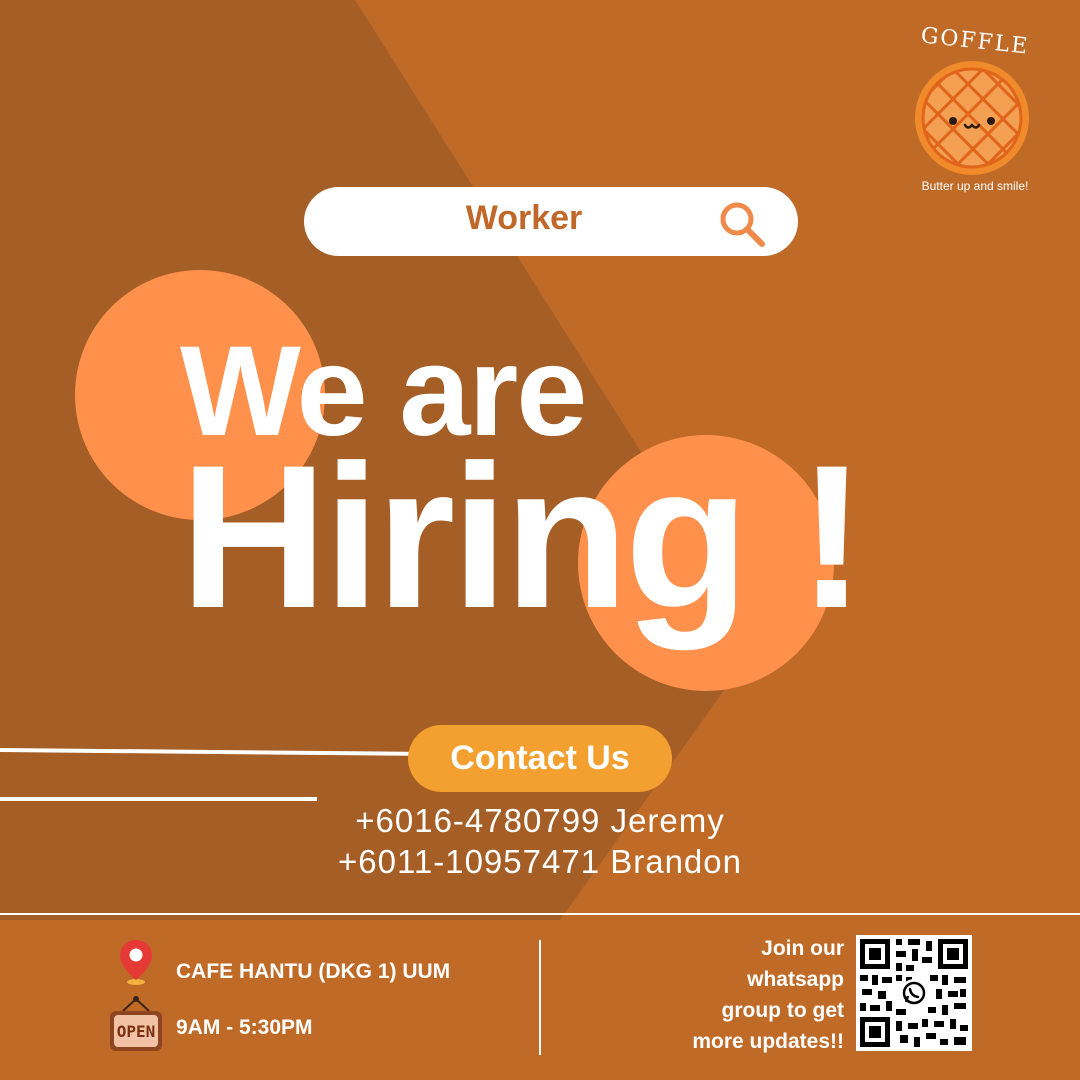 The image size is (1080, 1080). I want to click on search-icon, so click(742, 224).